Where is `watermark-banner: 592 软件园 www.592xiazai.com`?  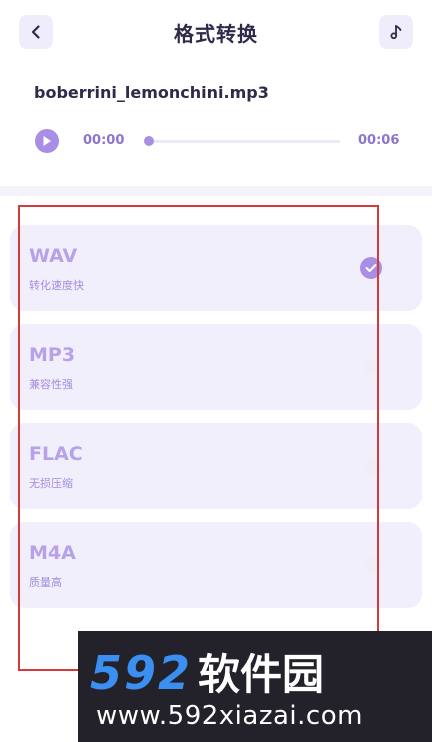 watermark-banner: 592 软件园 www.592xiazai.com is located at coordinates (255, 686).